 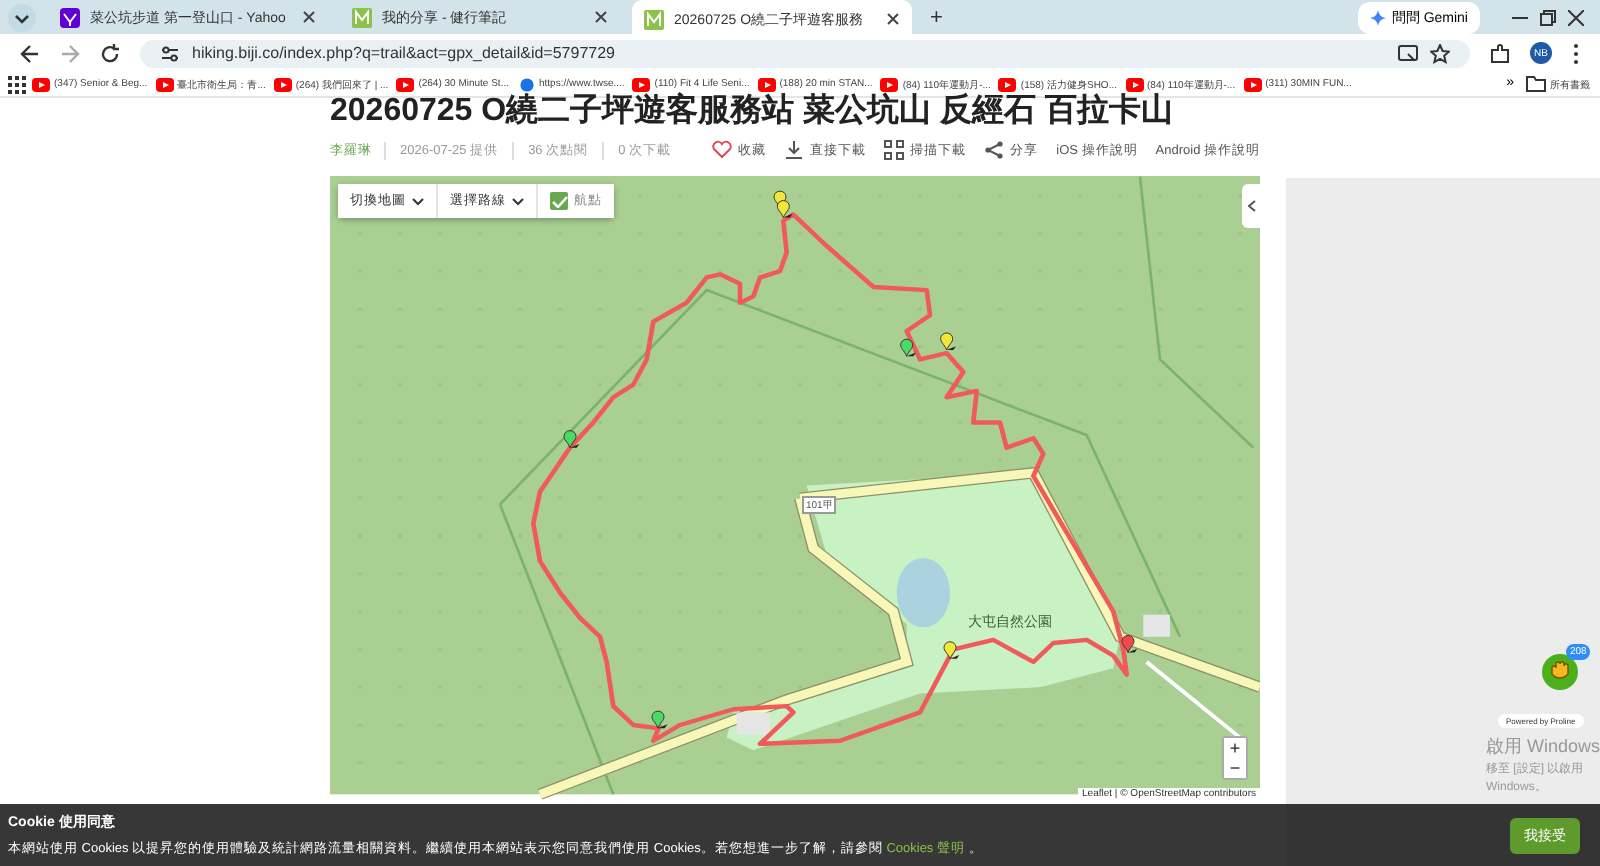 I want to click on tab-list-icon, so click(x=22, y=17).